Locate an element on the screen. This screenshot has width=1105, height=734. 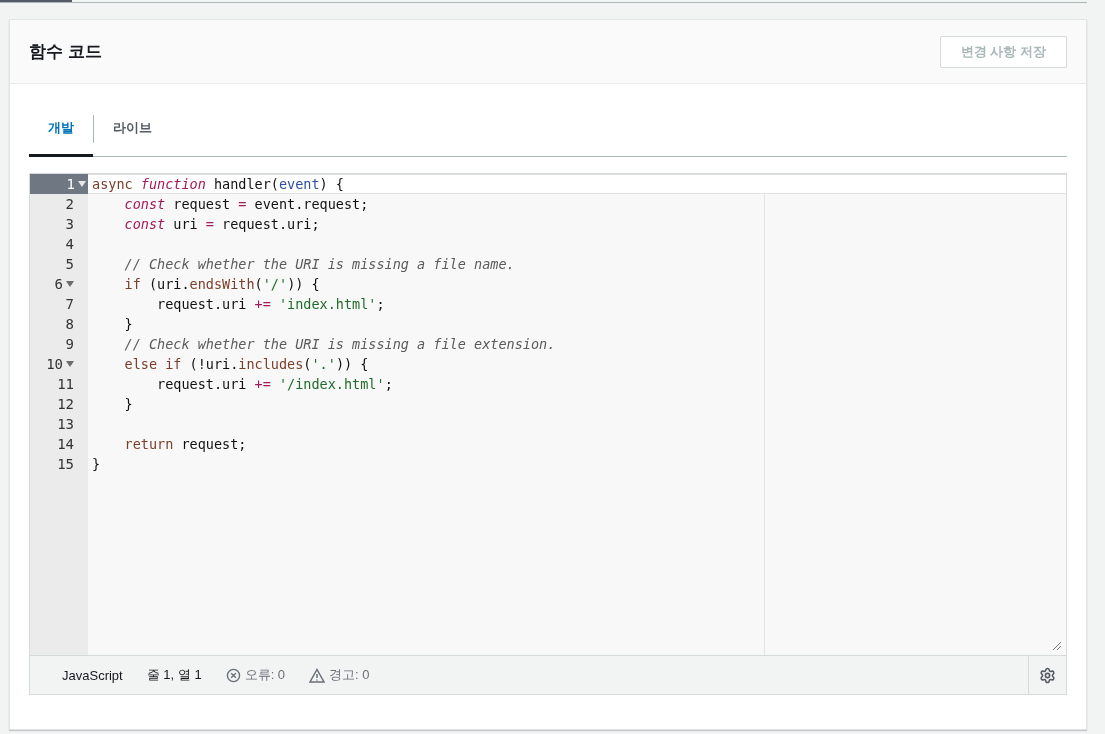
gear-icon is located at coordinates (1047, 675).